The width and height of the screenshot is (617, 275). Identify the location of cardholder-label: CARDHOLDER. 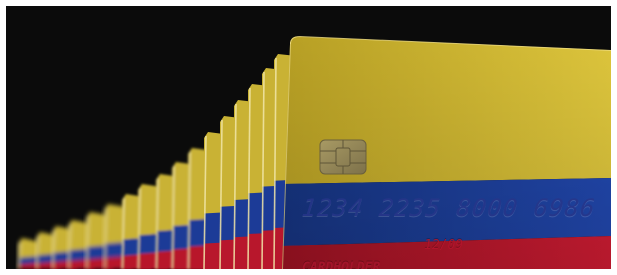
(341, 264).